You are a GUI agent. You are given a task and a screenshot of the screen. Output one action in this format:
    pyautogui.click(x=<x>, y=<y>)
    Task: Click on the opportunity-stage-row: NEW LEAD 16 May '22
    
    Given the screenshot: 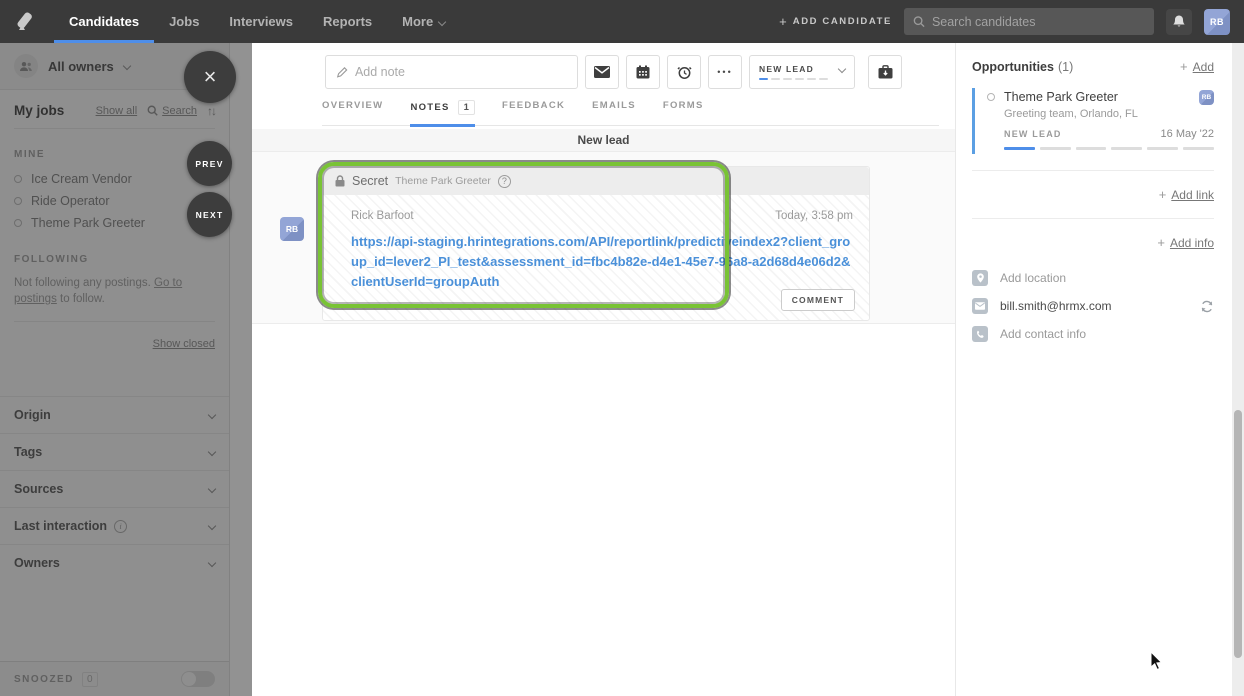 What is the action you would take?
    pyautogui.click(x=1109, y=134)
    